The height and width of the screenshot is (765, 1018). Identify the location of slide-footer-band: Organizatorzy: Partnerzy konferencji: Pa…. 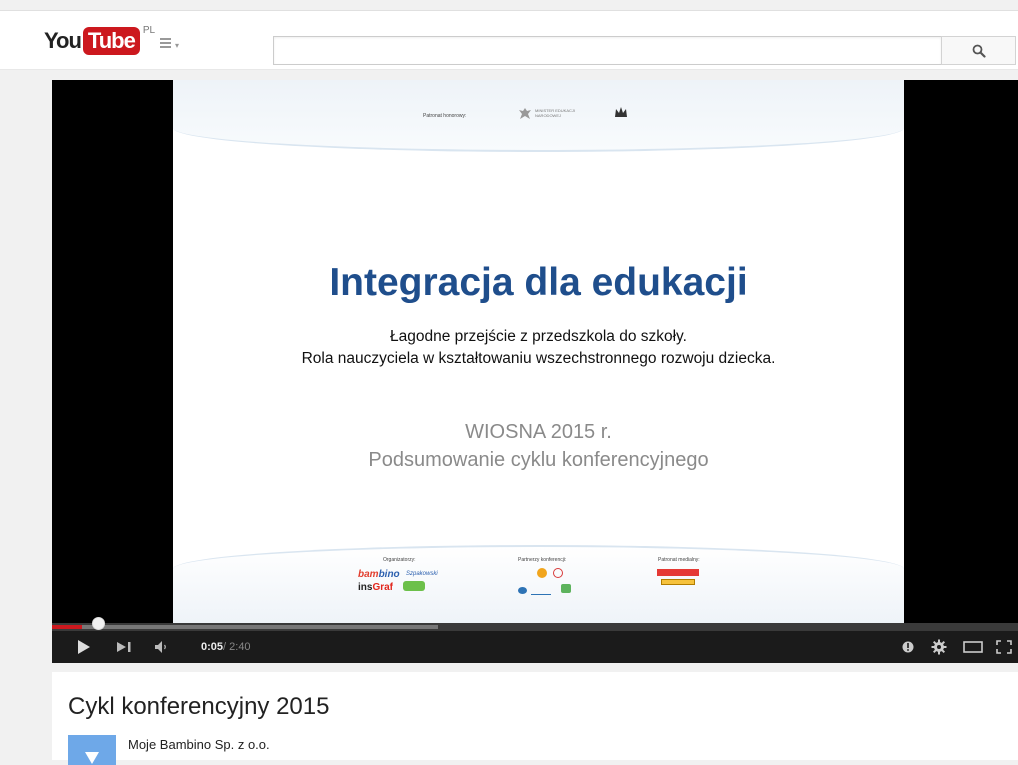
(538, 584).